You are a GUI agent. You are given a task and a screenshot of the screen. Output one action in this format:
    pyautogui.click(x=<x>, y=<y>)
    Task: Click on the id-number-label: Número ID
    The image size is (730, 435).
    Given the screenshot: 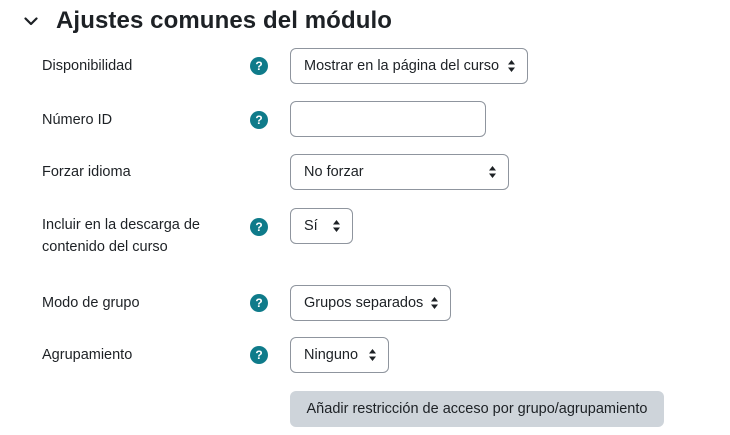 What is the action you would take?
    pyautogui.click(x=77, y=120)
    